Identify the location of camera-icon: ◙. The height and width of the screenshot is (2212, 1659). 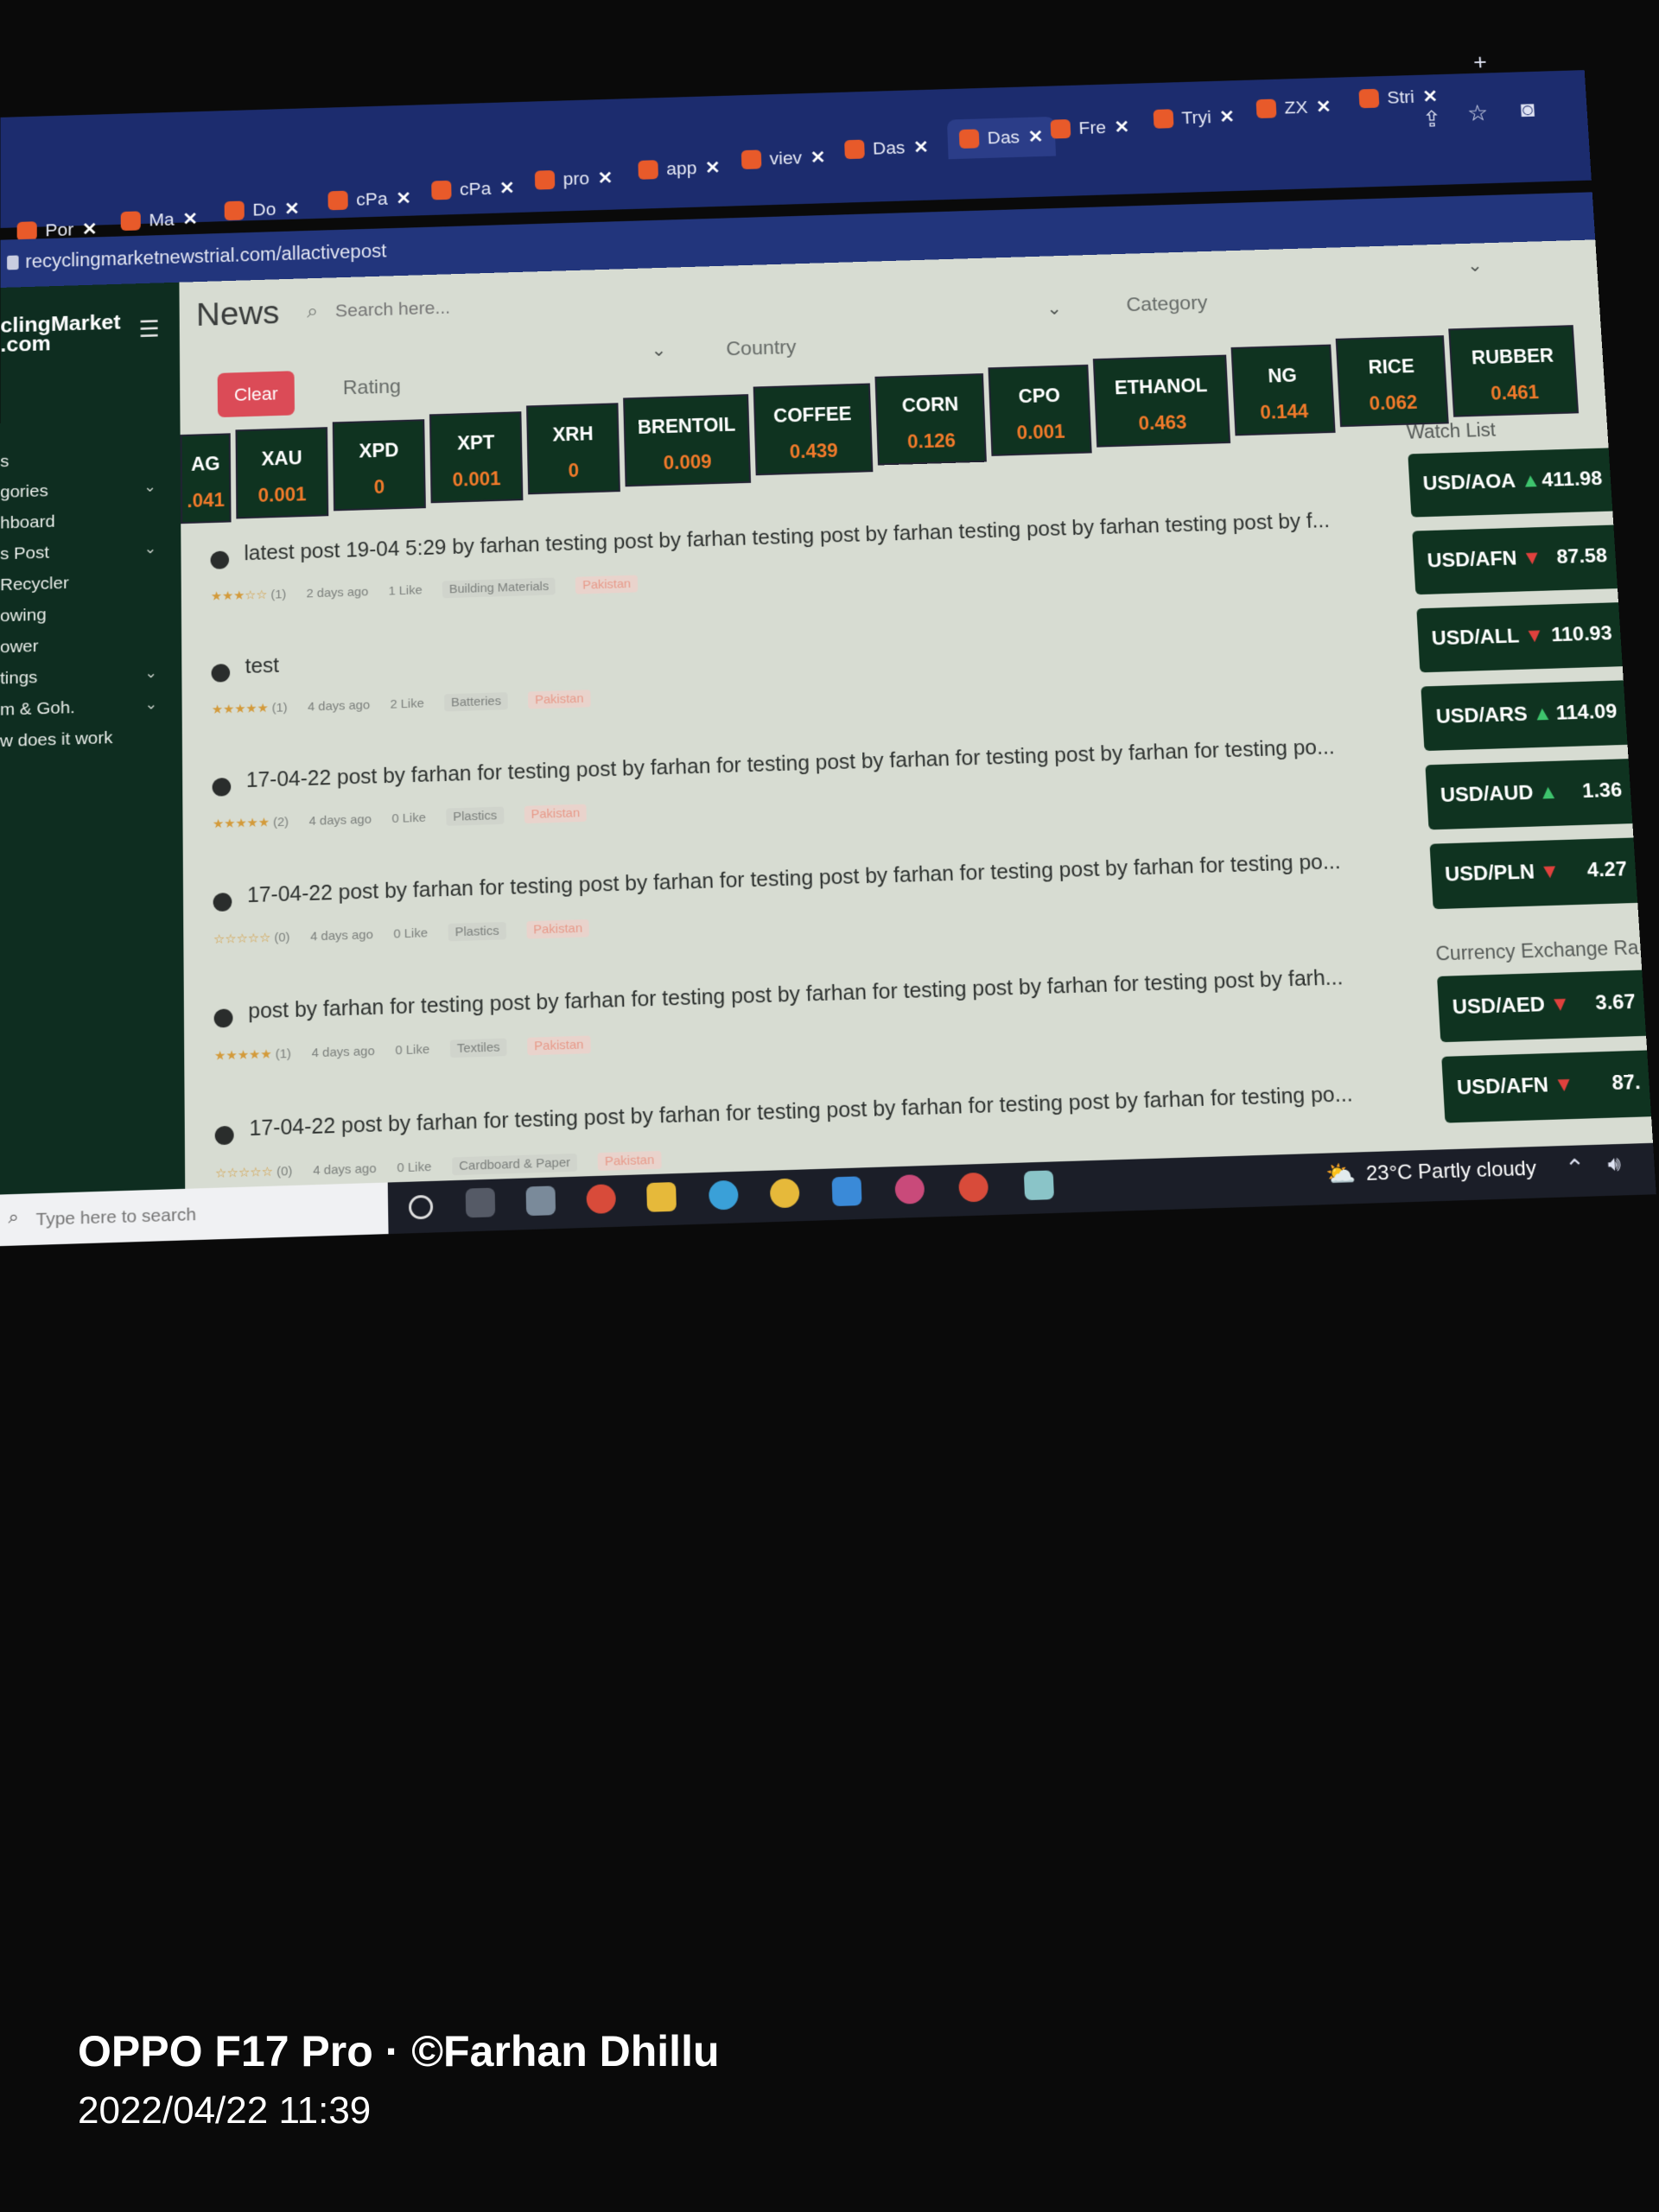
(1527, 110).